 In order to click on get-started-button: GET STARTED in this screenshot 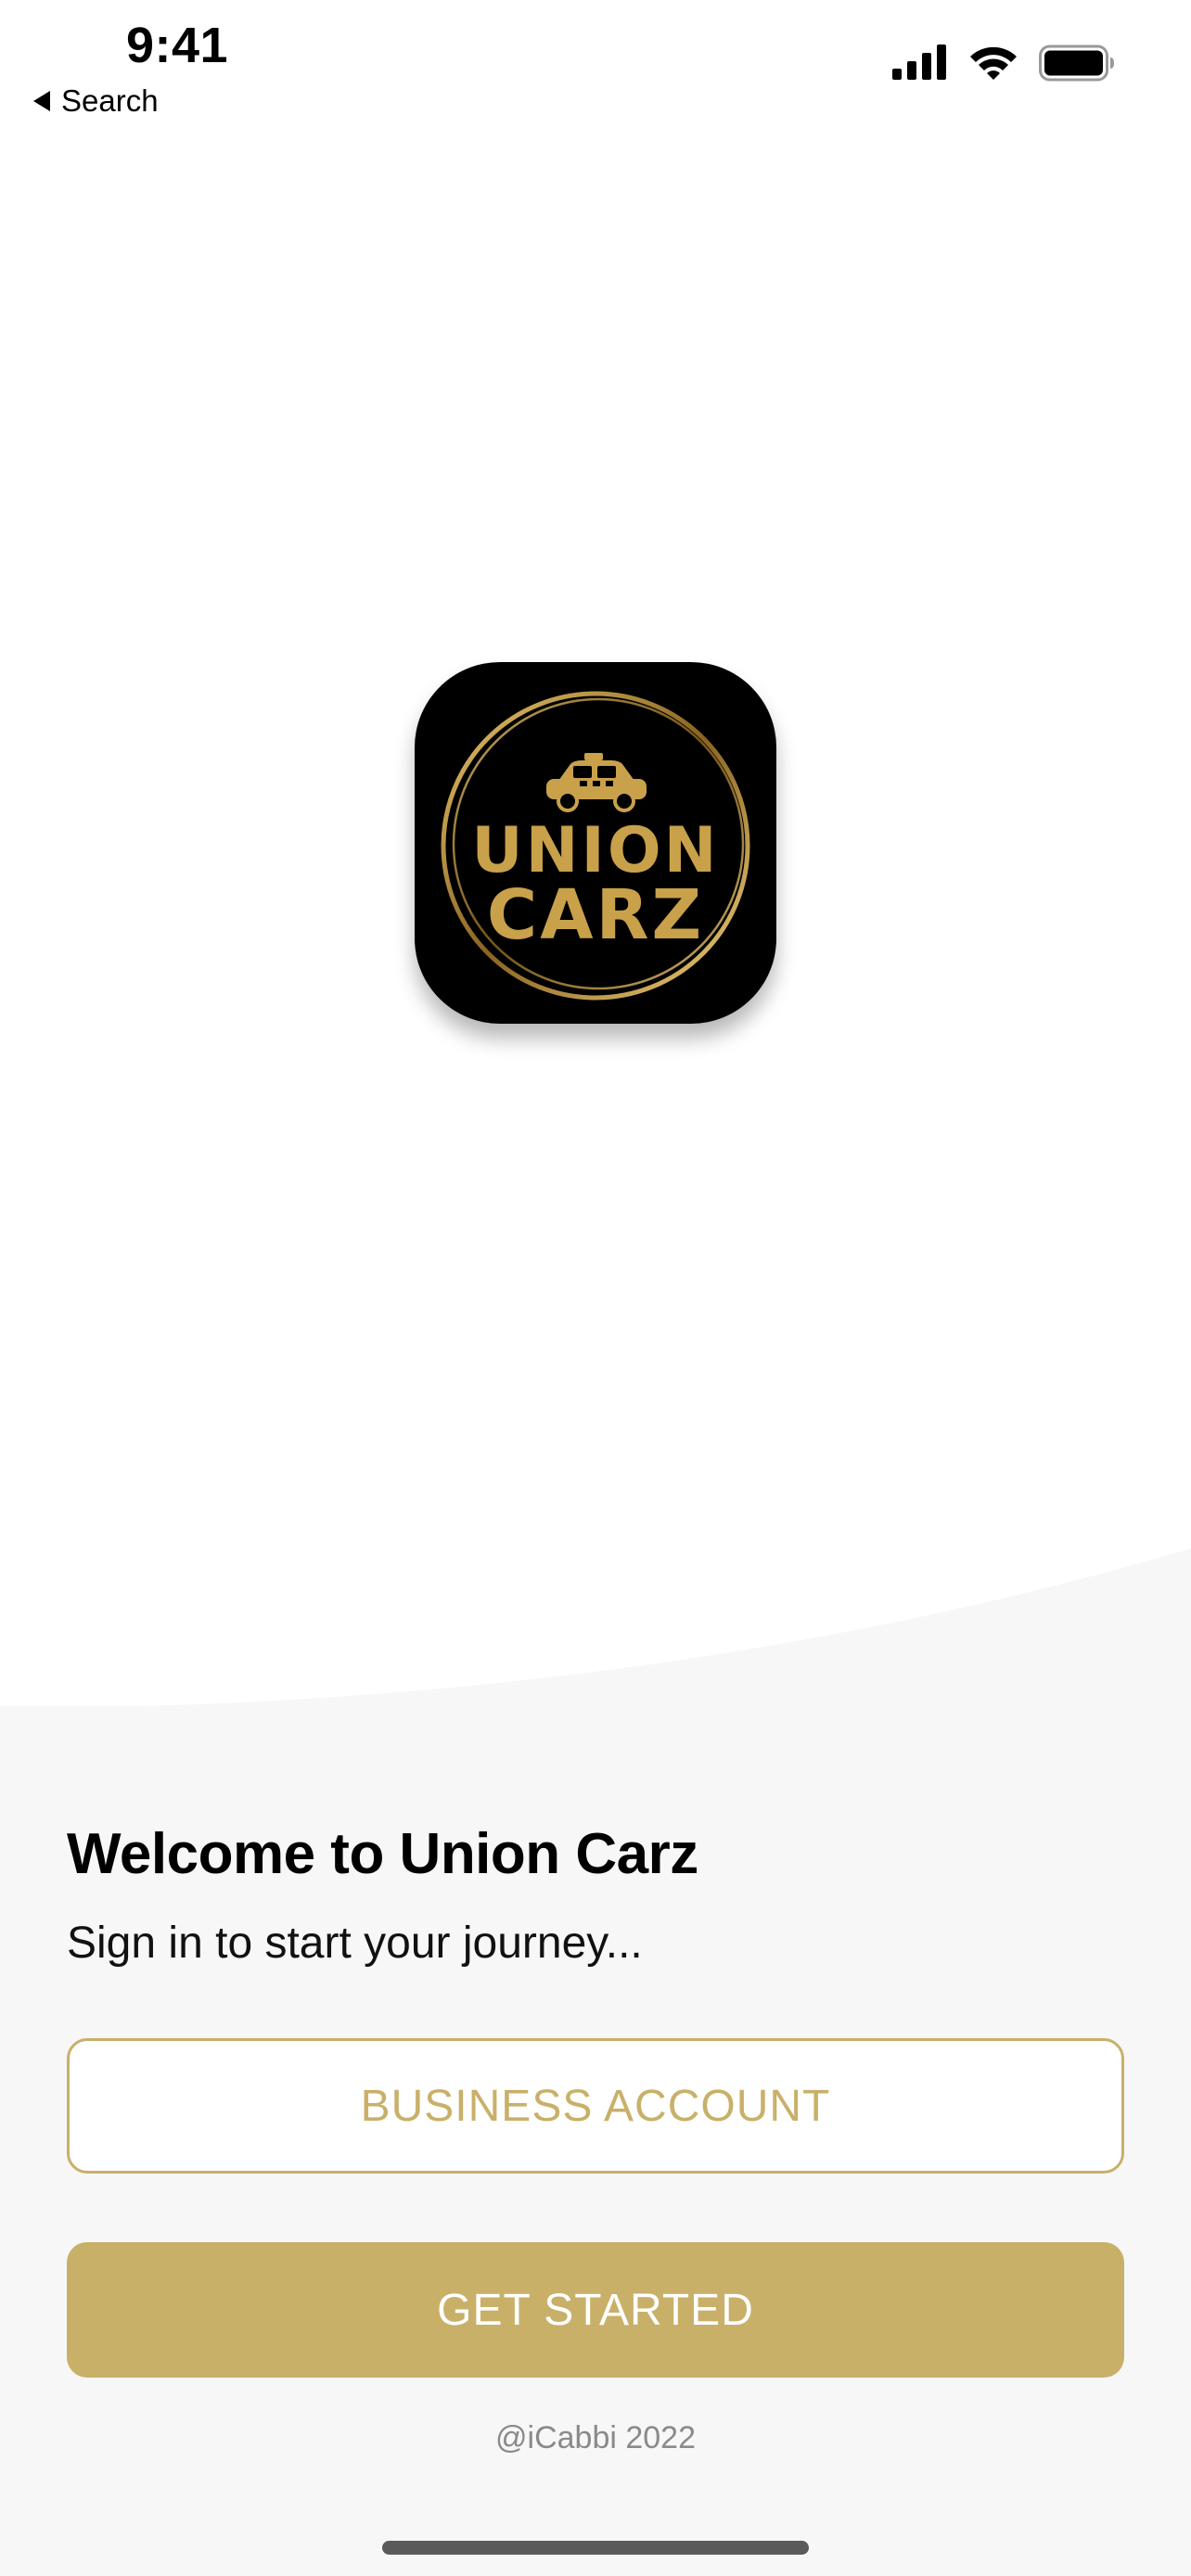, I will do `click(595, 2310)`.